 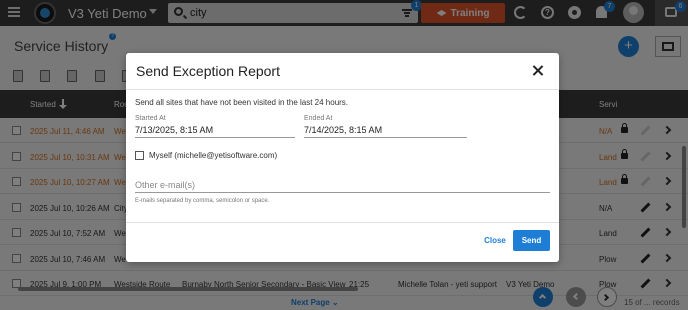 What do you see at coordinates (208, 71) in the screenshot?
I see `dialog-title: Send Exception Report` at bounding box center [208, 71].